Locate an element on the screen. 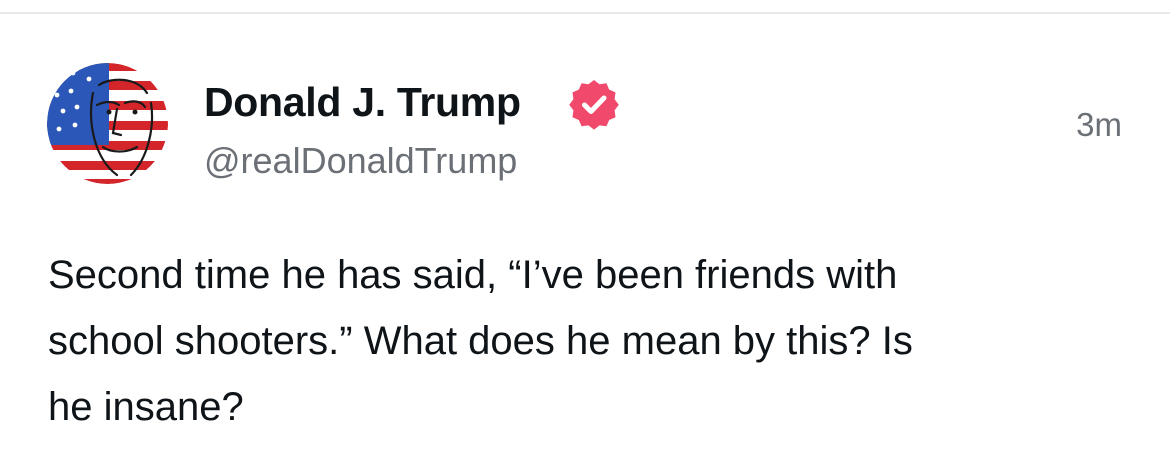 This screenshot has width=1170, height=465. post-timestamp: 3m is located at coordinates (1099, 125).